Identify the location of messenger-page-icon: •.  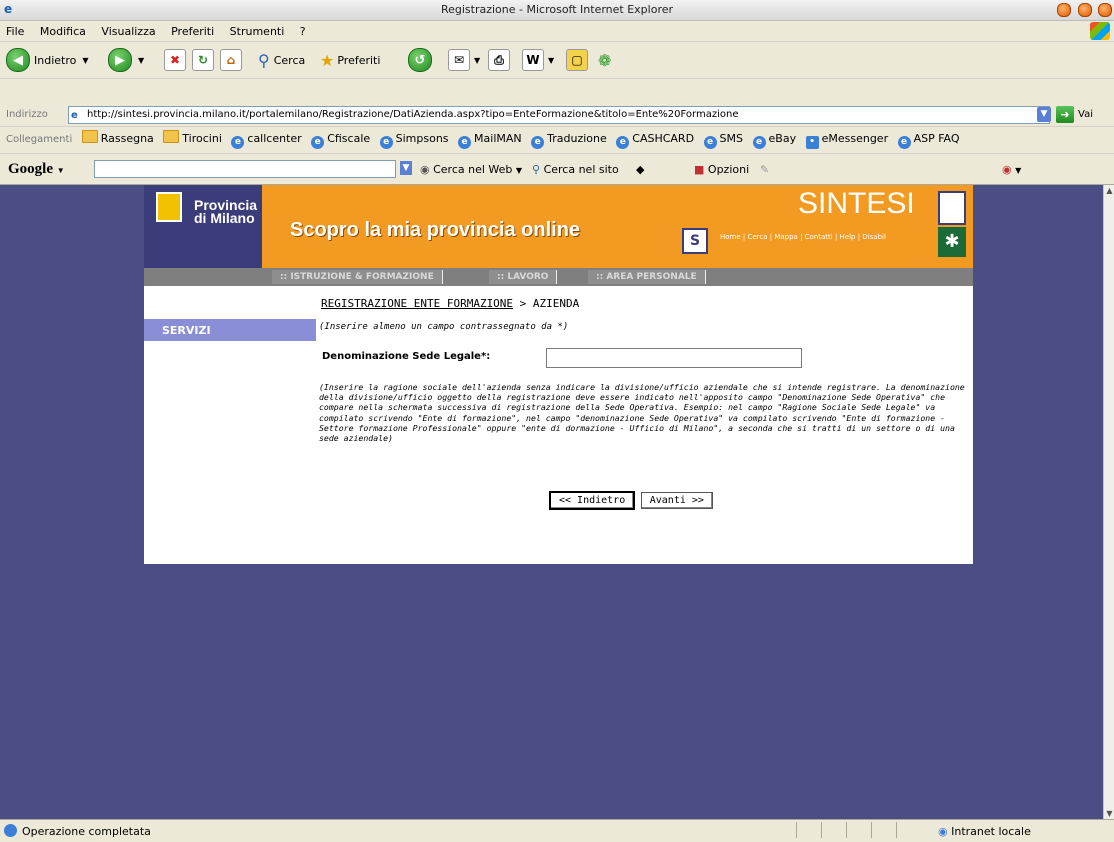
(812, 142).